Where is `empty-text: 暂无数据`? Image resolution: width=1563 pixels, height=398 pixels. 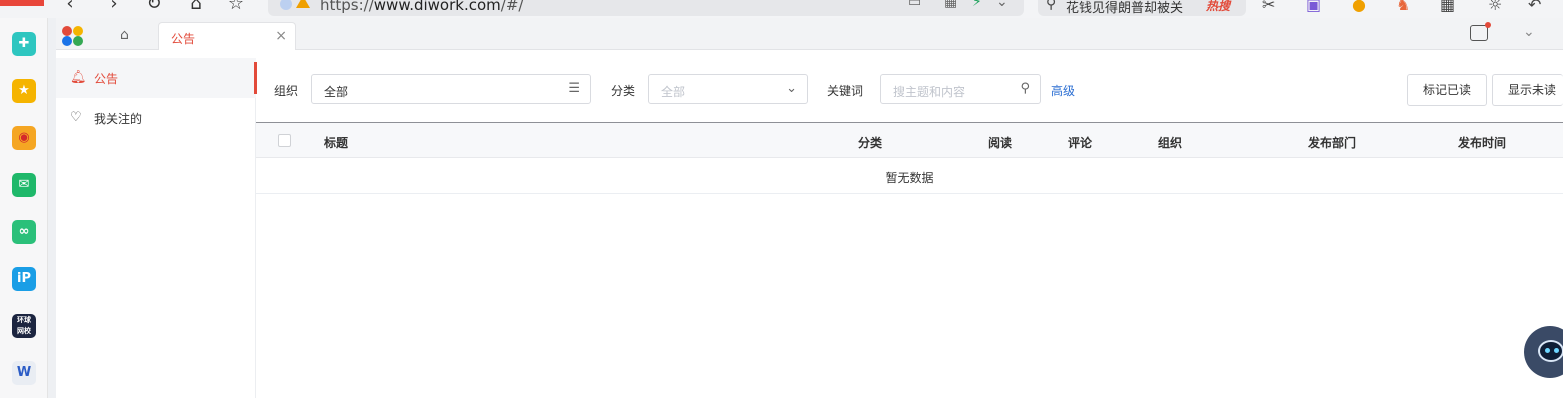
empty-text: 暂无数据 is located at coordinates (909, 178).